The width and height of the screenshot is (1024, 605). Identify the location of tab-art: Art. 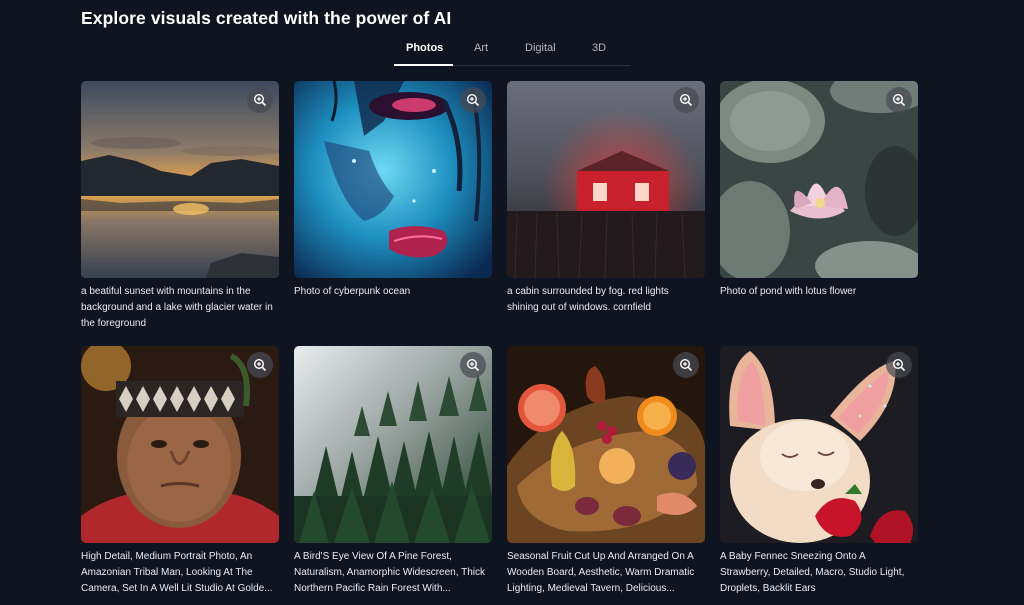
(481, 48).